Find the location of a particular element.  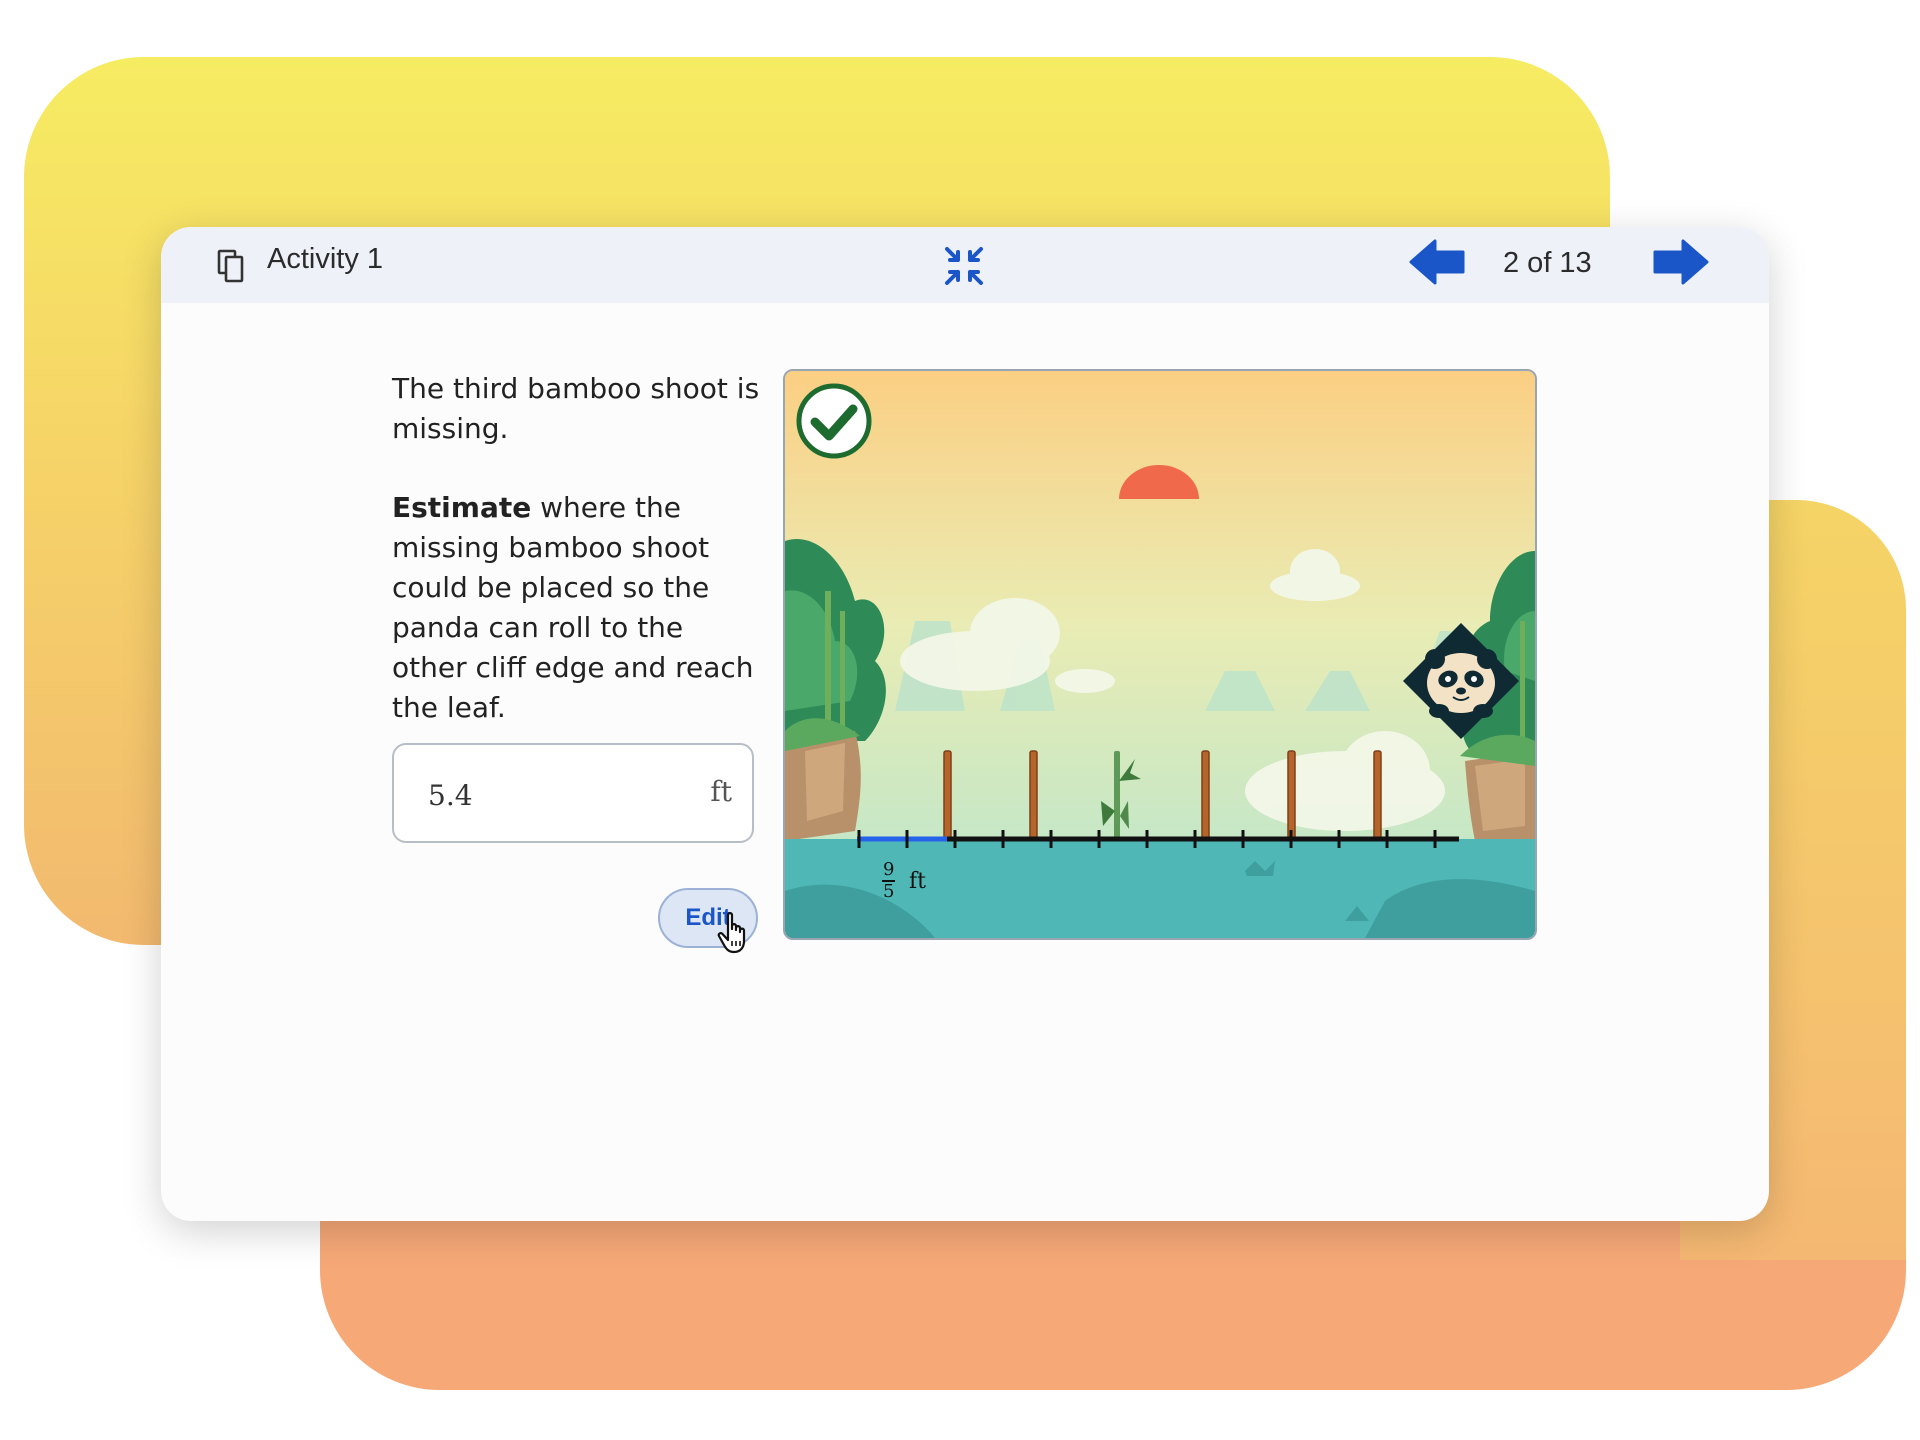

answer-value: 5.4 is located at coordinates (450, 795).